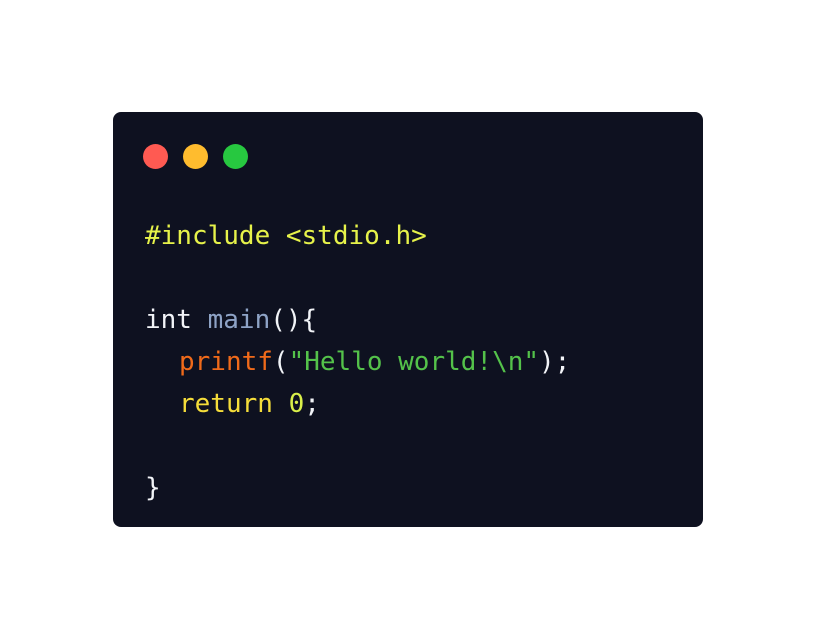 This screenshot has width=814, height=640. Describe the element at coordinates (294, 320) in the screenshot. I see `function-signature: (){` at that location.